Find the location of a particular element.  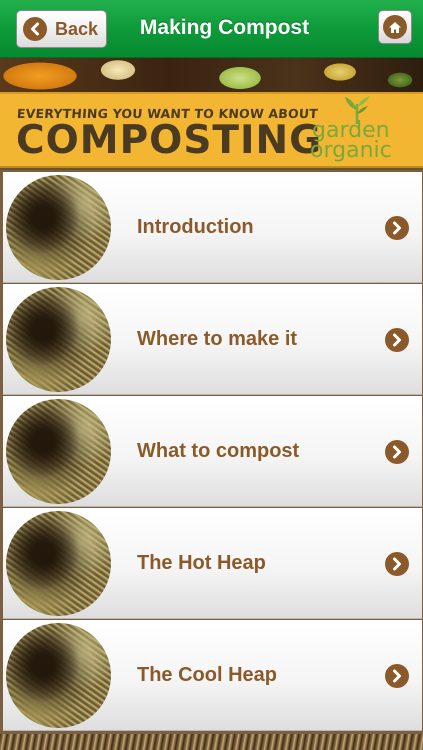

compost-texture-footer is located at coordinates (211, 742).